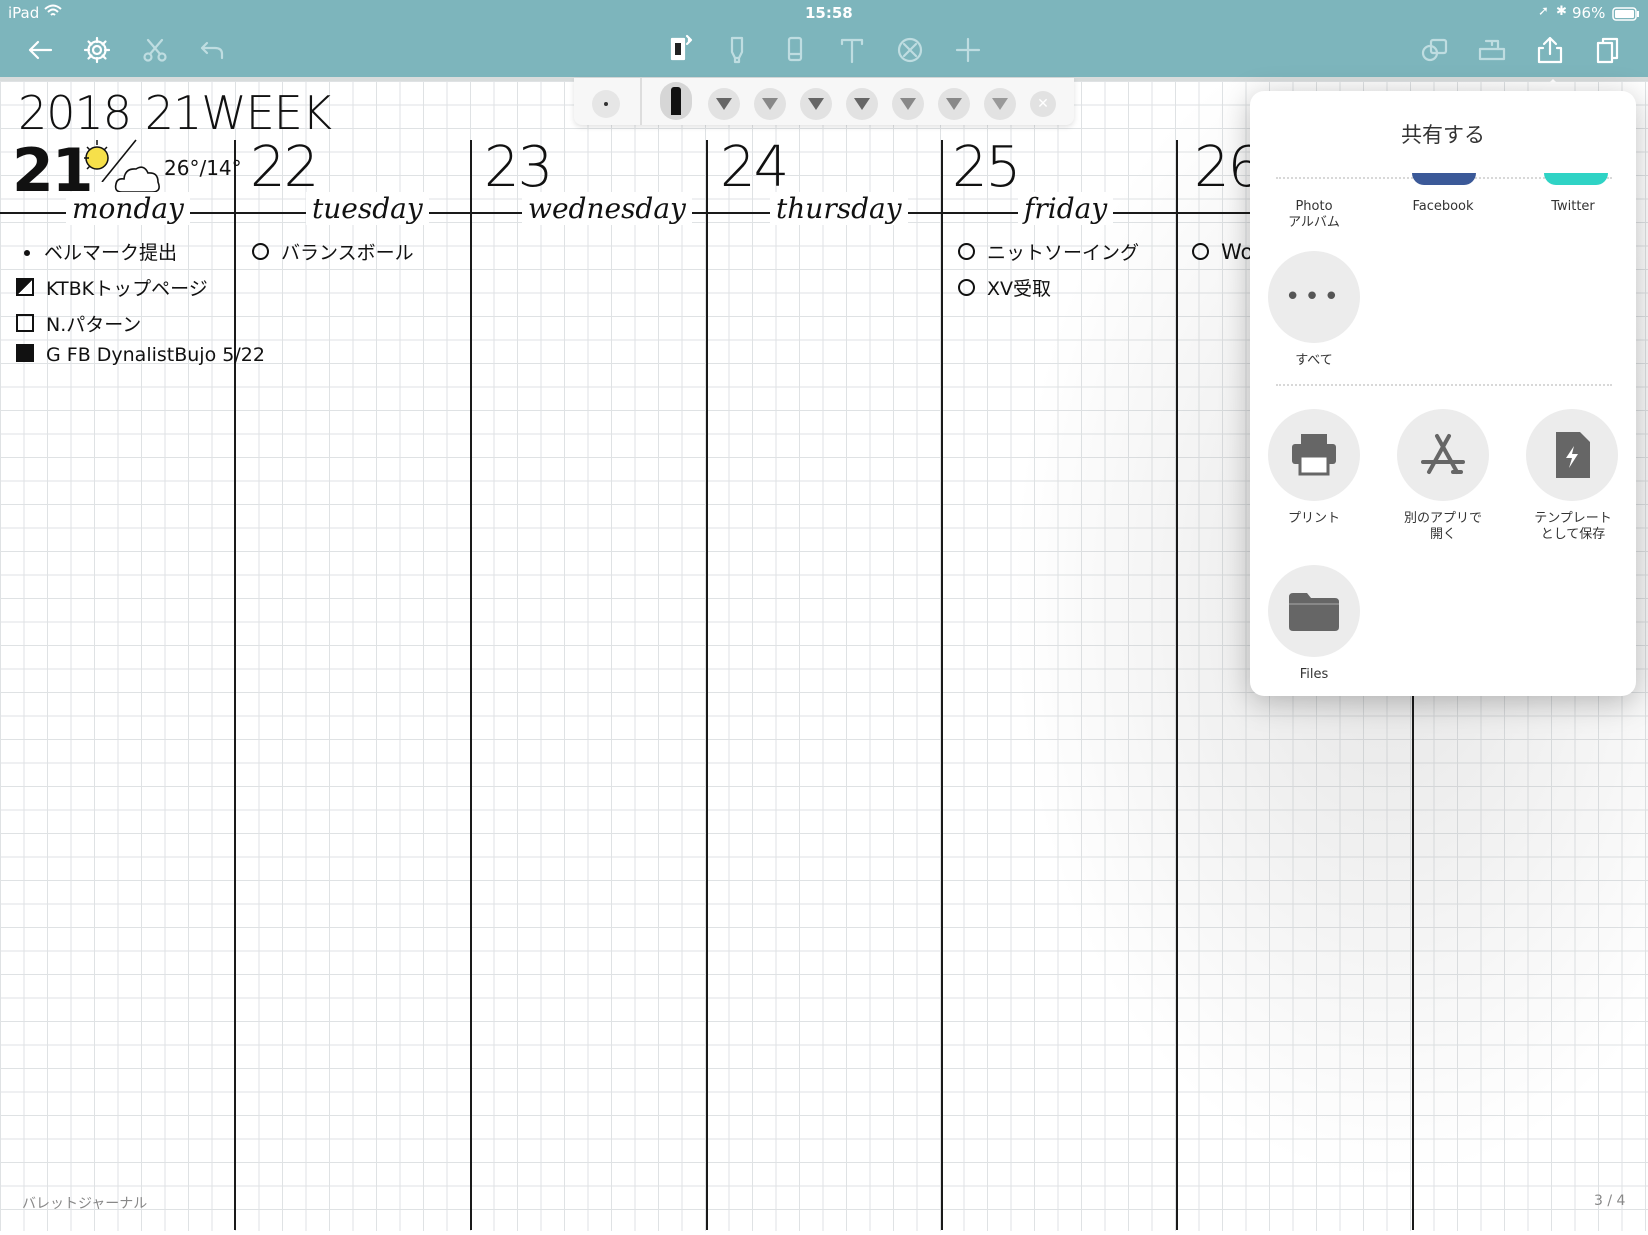  What do you see at coordinates (140, 355) in the screenshot?
I see `task-item: G FB DynalistBujo 5/22` at bounding box center [140, 355].